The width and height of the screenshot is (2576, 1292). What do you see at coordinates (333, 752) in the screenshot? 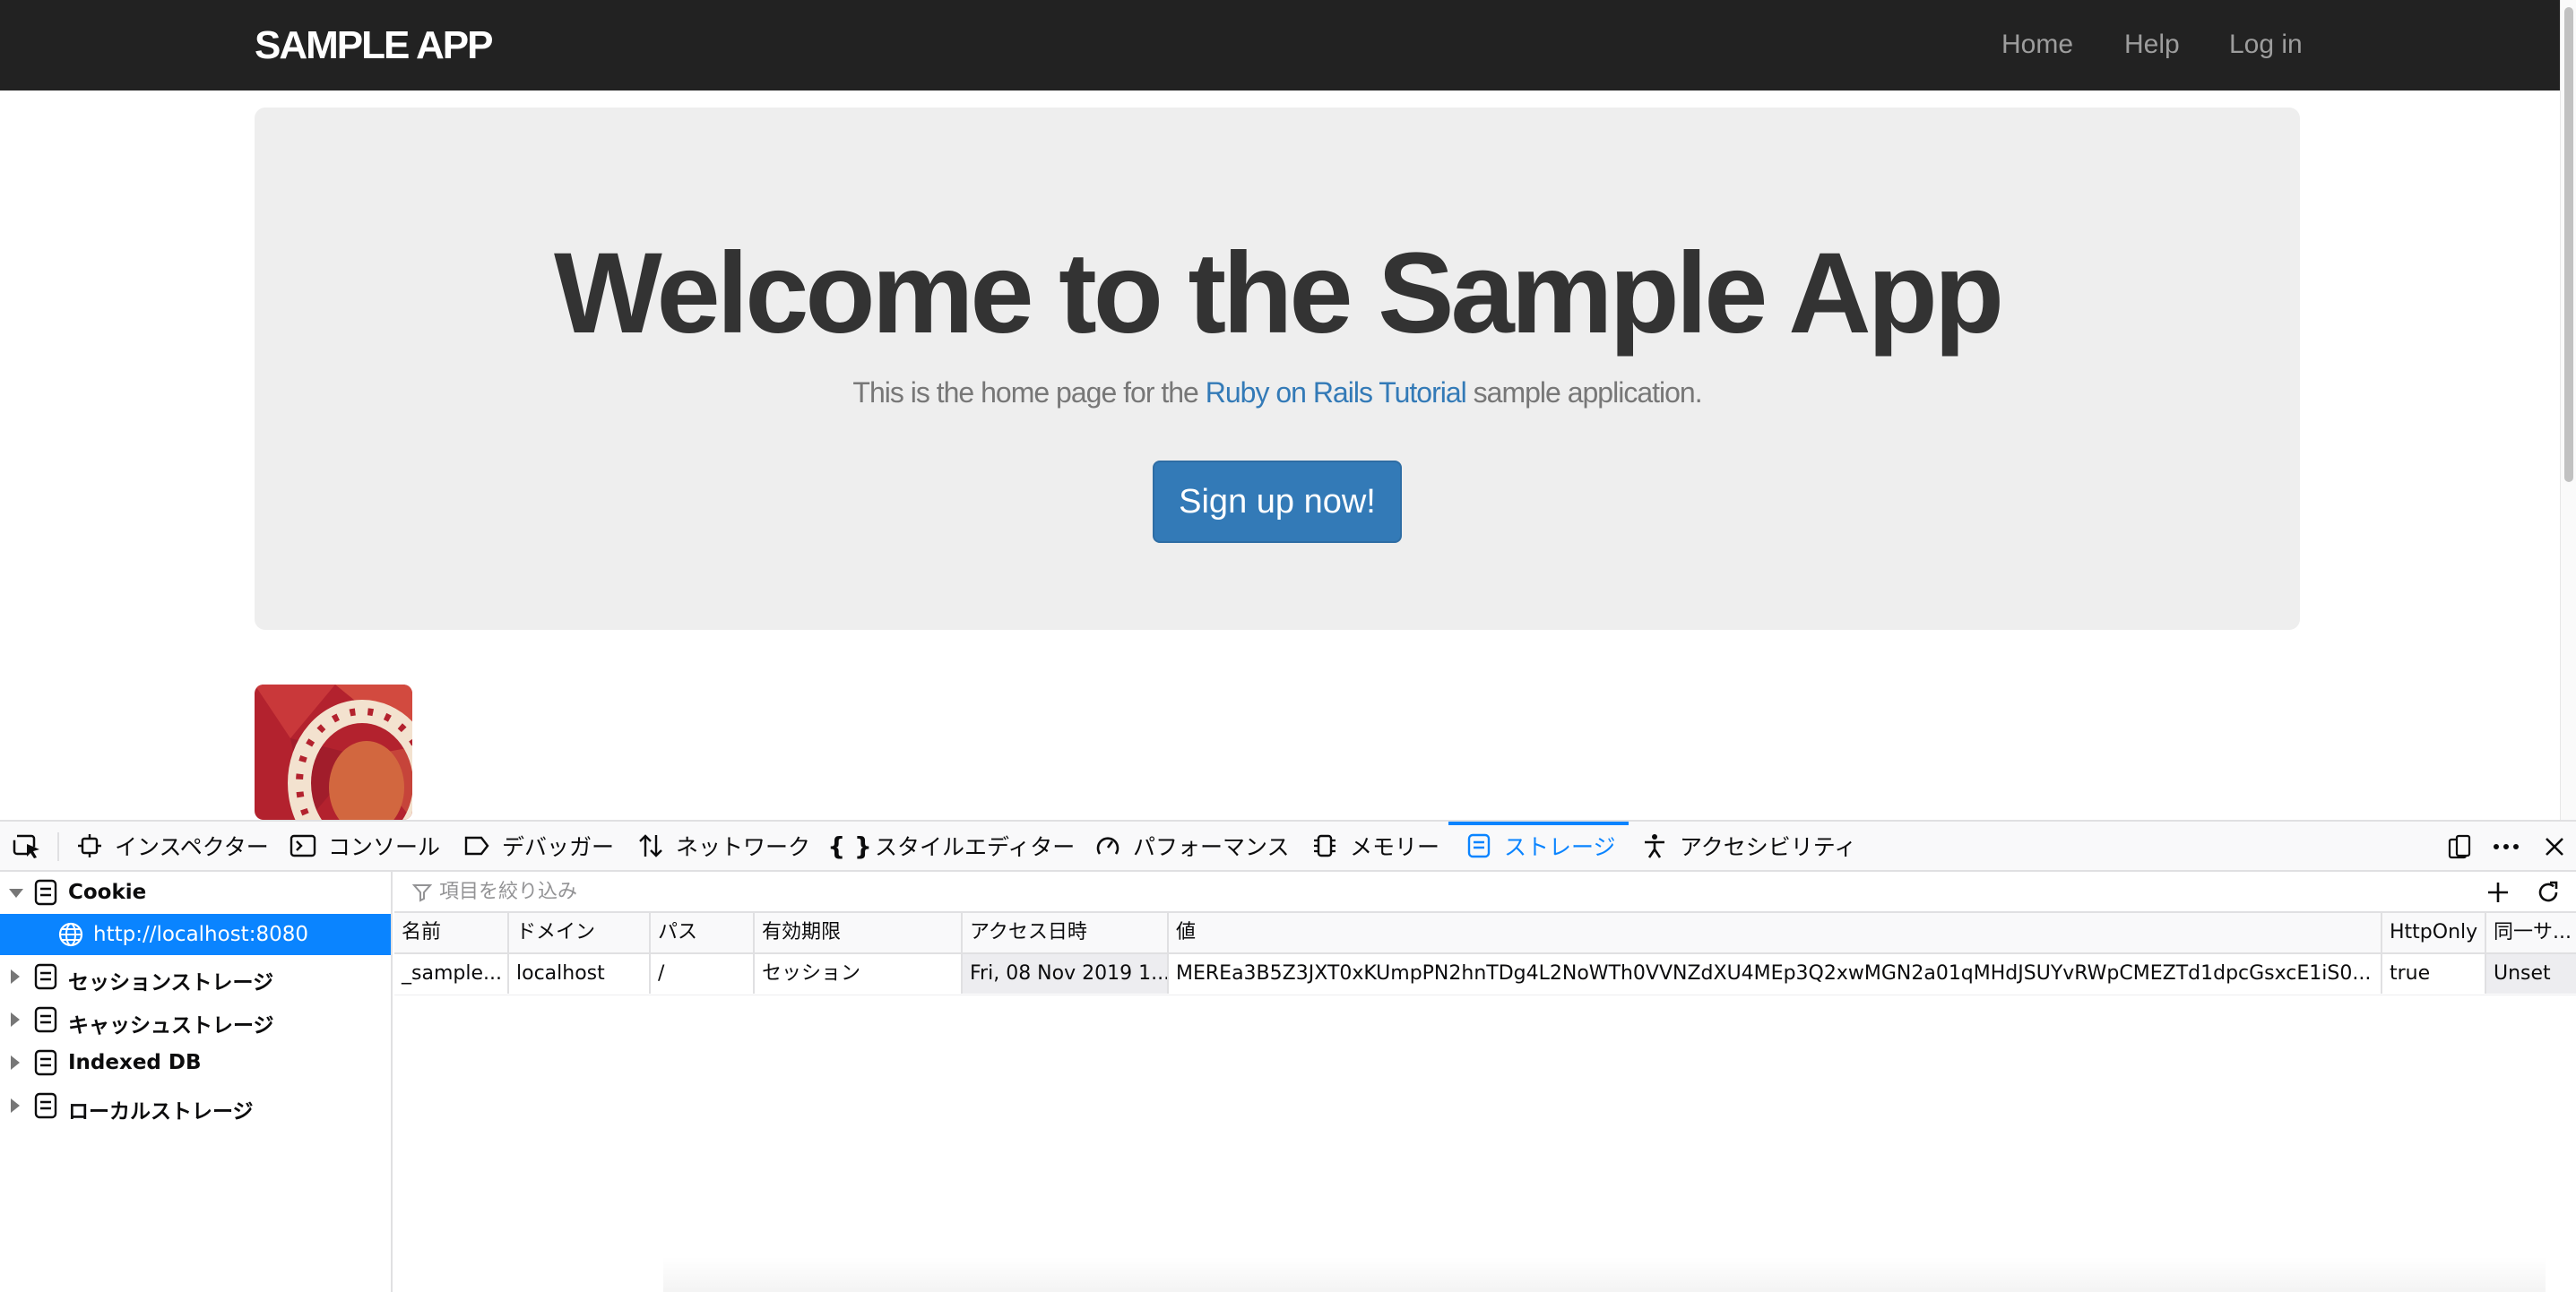
I see `rails-logo-image` at bounding box center [333, 752].